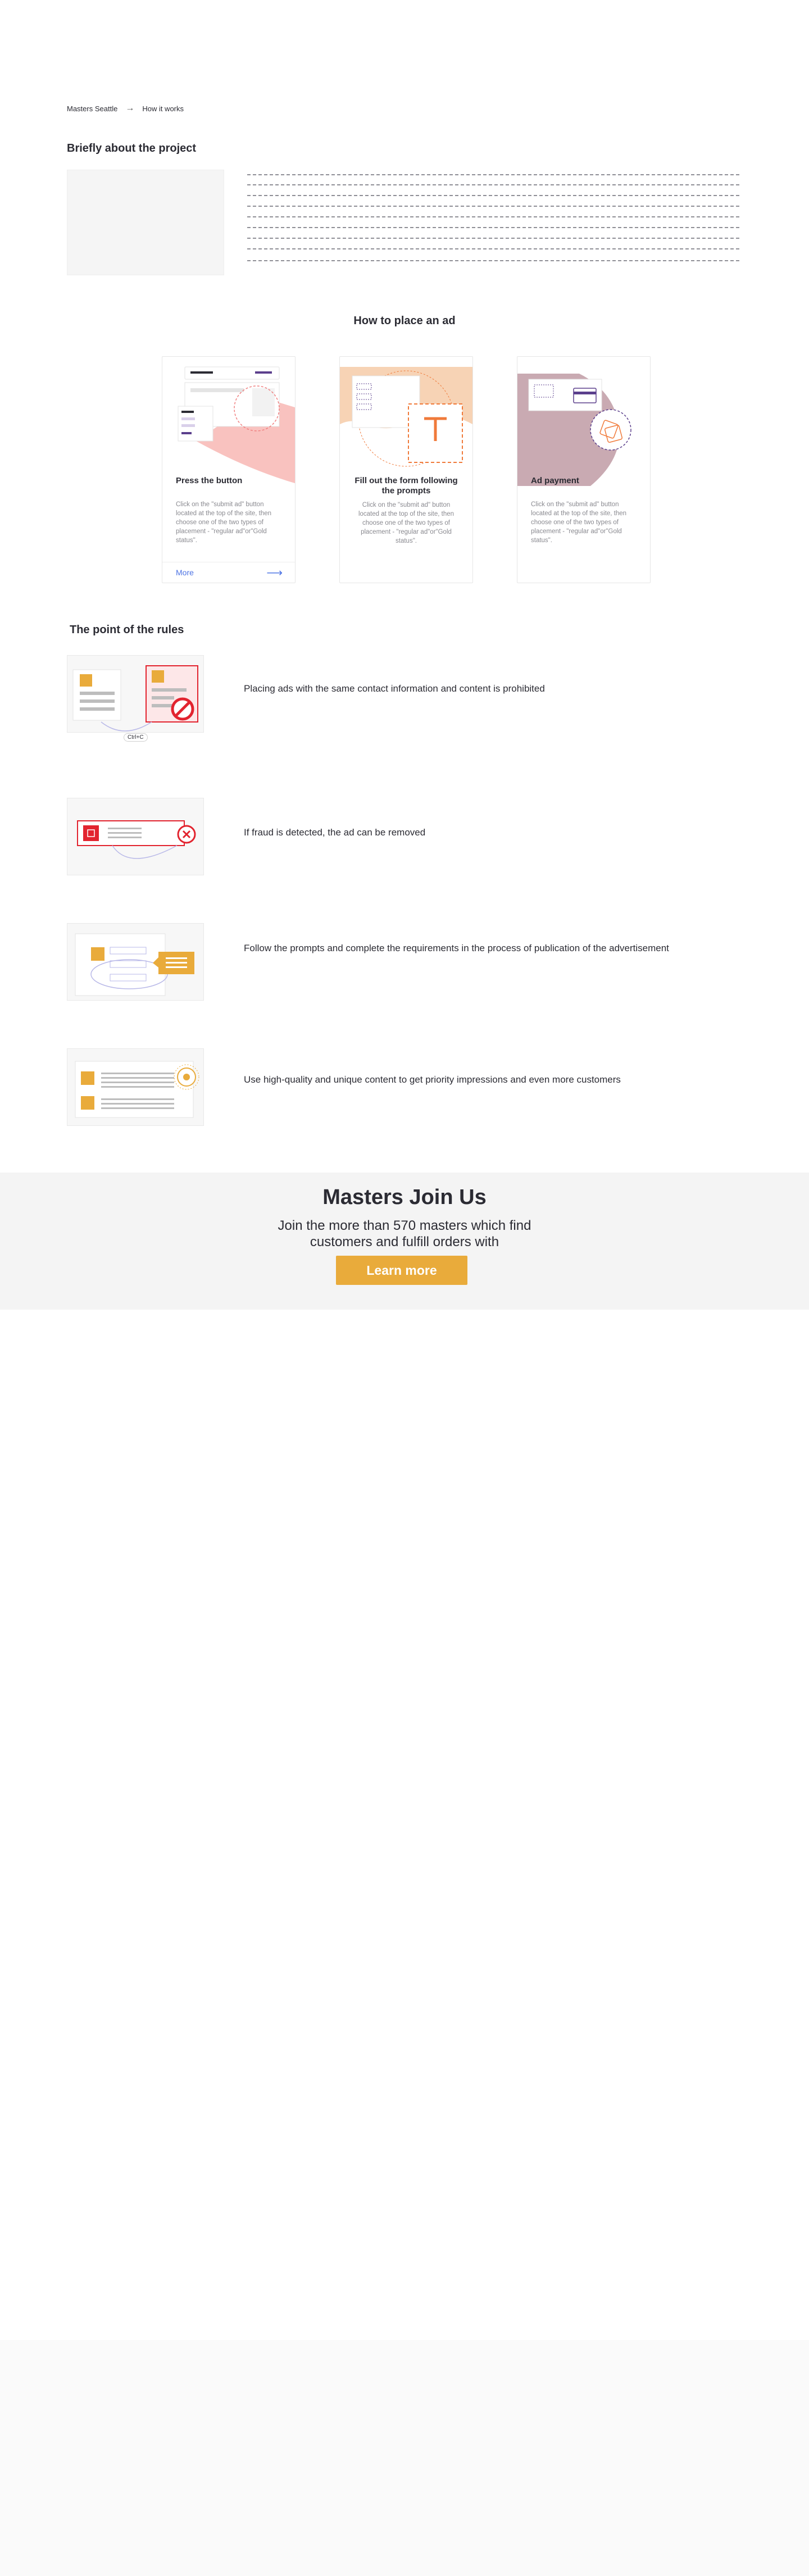  What do you see at coordinates (229, 573) in the screenshot?
I see `more-link: More ⟶` at bounding box center [229, 573].